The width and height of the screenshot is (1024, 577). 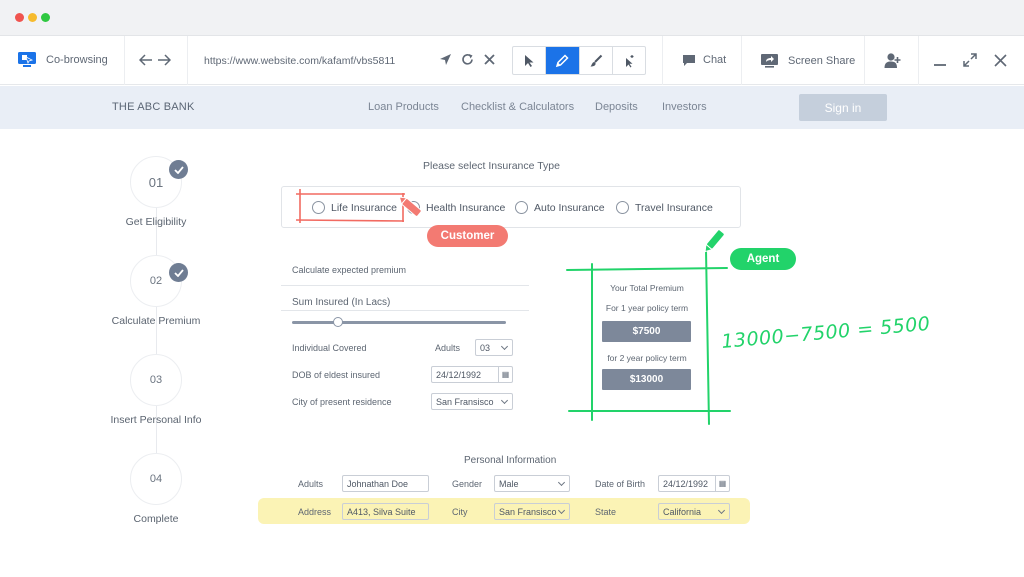 I want to click on signin-button: Sign in, so click(x=843, y=107).